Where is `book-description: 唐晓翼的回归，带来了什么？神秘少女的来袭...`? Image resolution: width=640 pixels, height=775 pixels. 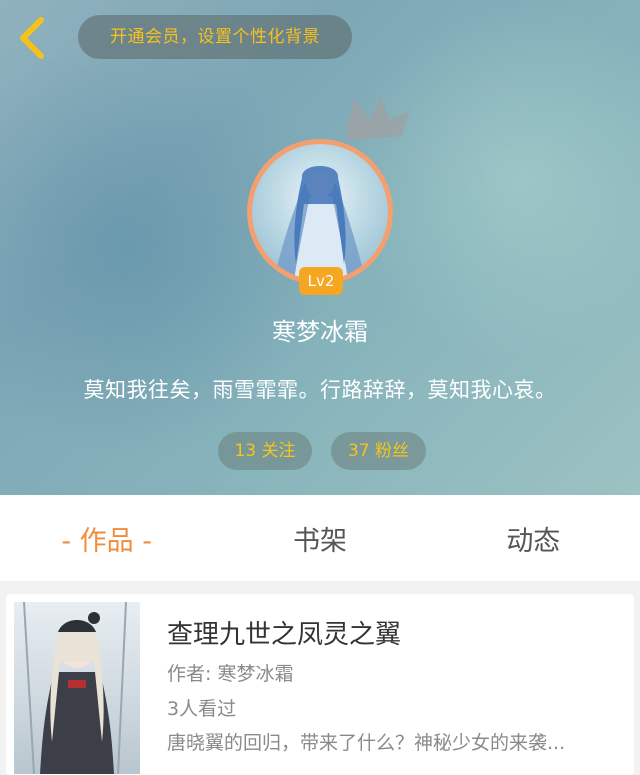
book-description: 唐晓翼的回归，带来了什么？神秘少女的来袭... is located at coordinates (366, 743).